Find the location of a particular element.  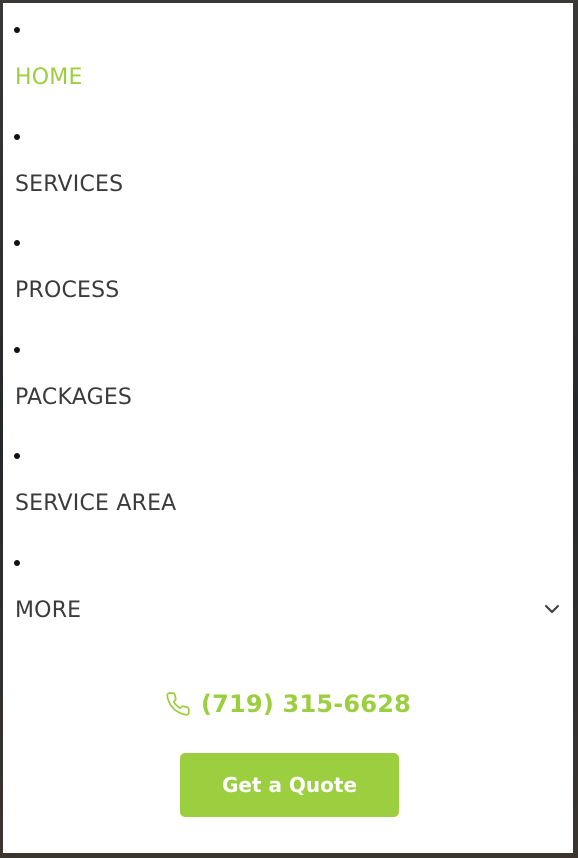

chevron-down-icon is located at coordinates (552, 609).